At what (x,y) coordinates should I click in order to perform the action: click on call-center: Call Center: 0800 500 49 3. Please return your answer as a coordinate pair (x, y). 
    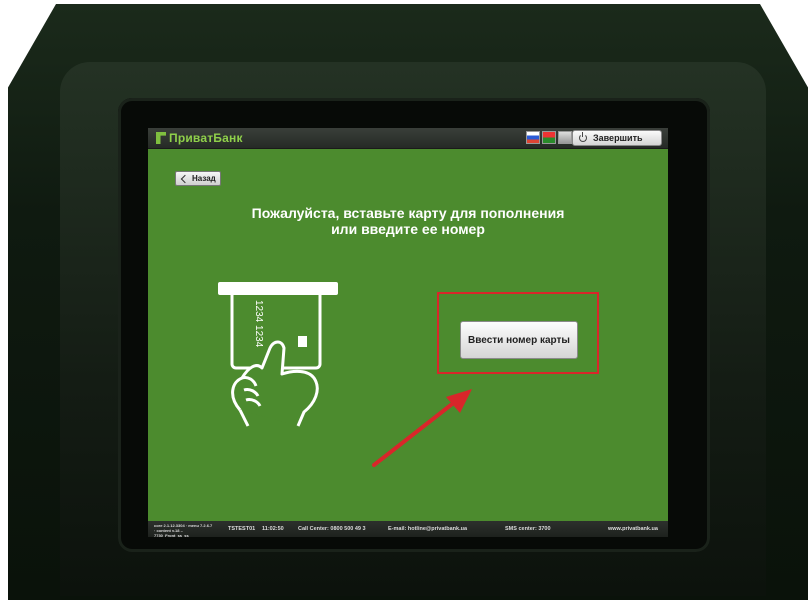
    Looking at the image, I should click on (332, 529).